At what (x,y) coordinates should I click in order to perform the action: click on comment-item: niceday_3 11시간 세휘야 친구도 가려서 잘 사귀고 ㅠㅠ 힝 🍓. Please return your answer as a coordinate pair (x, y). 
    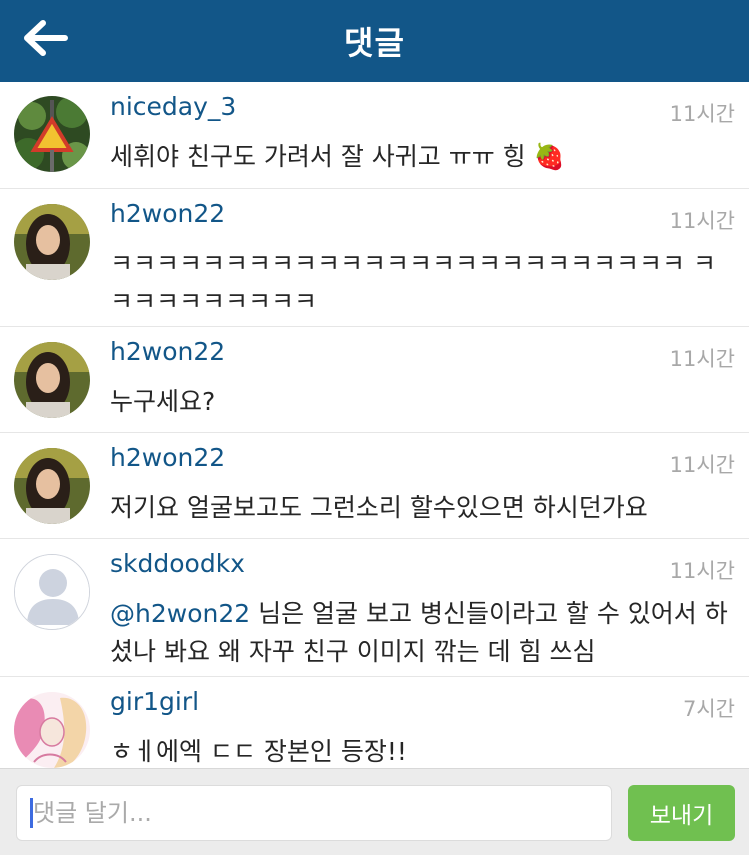
    Looking at the image, I should click on (374, 135).